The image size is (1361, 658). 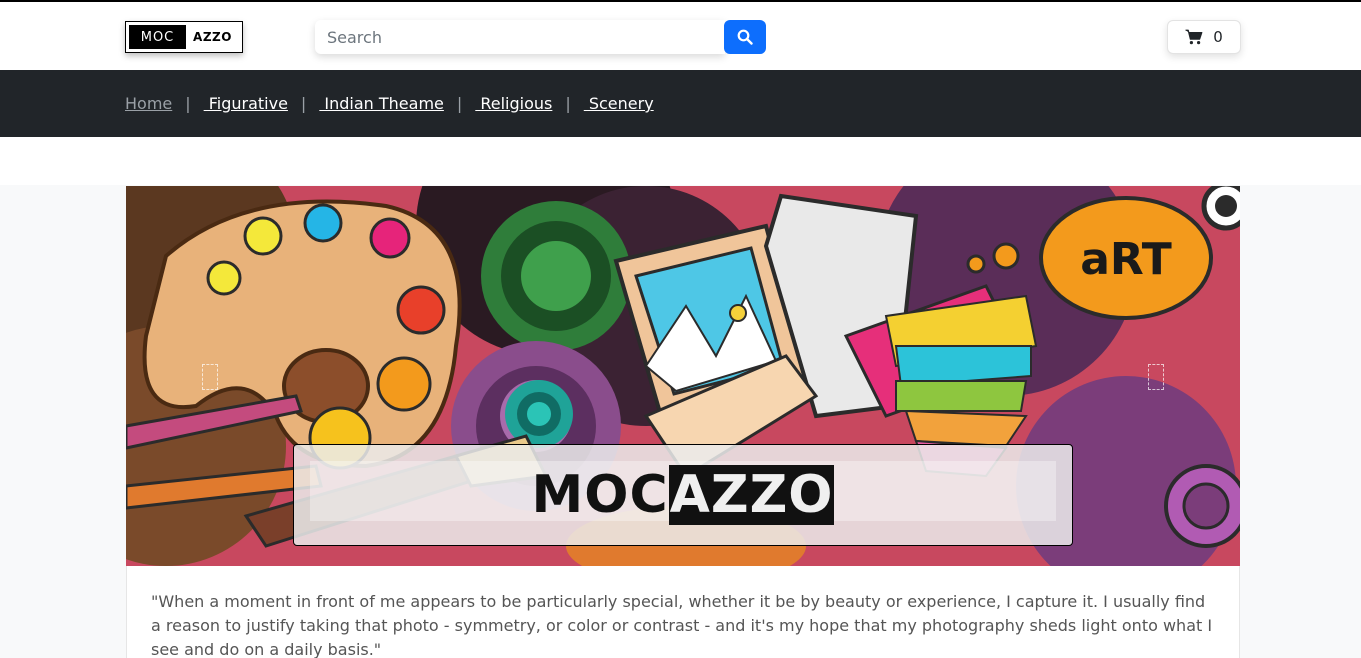 What do you see at coordinates (619, 103) in the screenshot?
I see `nav-scenery-link: Scenery` at bounding box center [619, 103].